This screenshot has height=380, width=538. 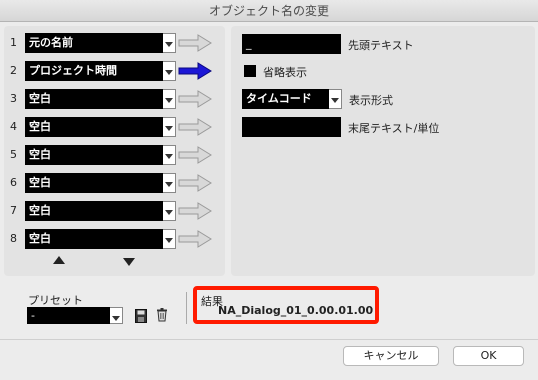 I want to click on save-icon, so click(x=141, y=316).